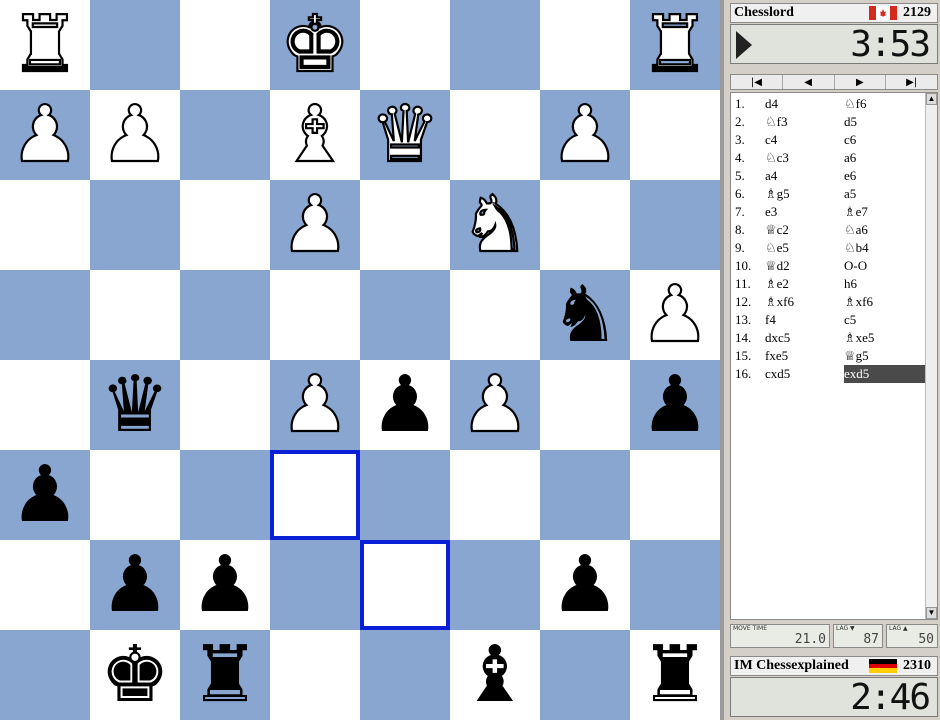  What do you see at coordinates (771, 140) in the screenshot?
I see `white-move: c4` at bounding box center [771, 140].